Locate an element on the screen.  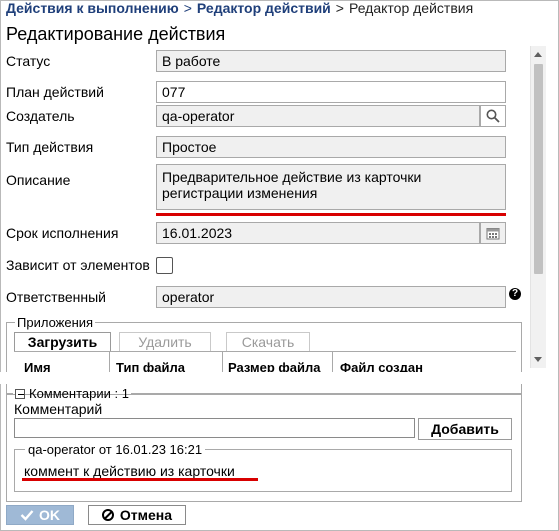
scroll-clip-mask is located at coordinates (272, 378).